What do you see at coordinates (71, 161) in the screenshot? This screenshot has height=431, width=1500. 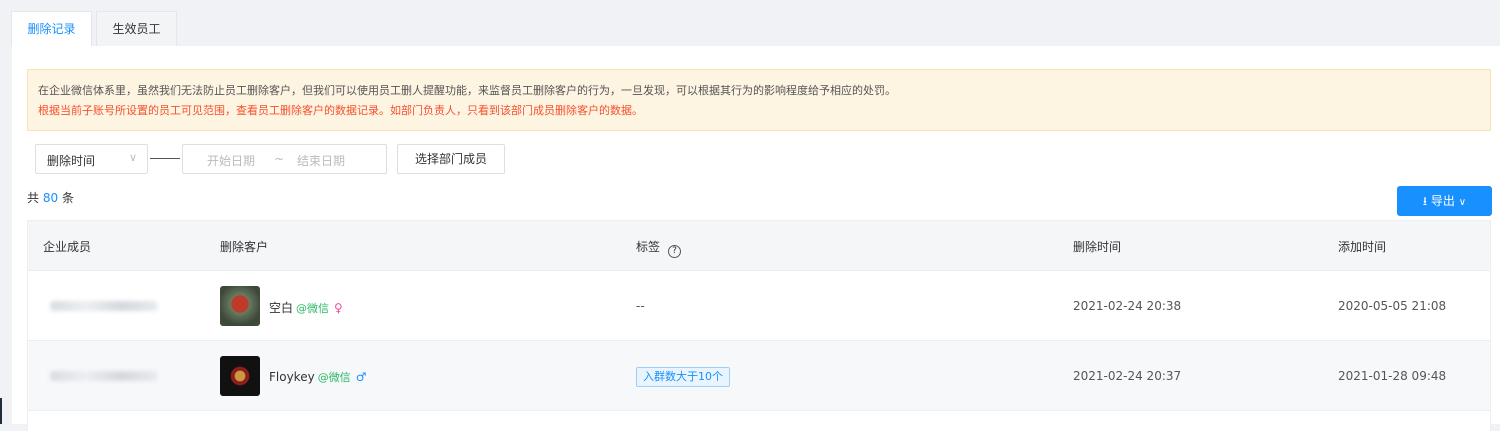 I see `time-type-value: 删除时间` at bounding box center [71, 161].